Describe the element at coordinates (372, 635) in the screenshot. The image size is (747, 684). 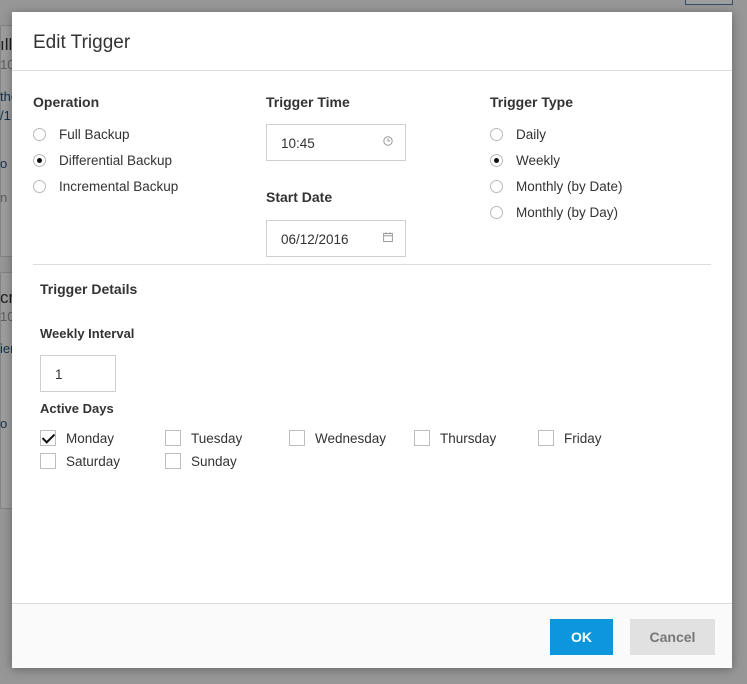
I see `dialog-footer: OK Cancel` at that location.